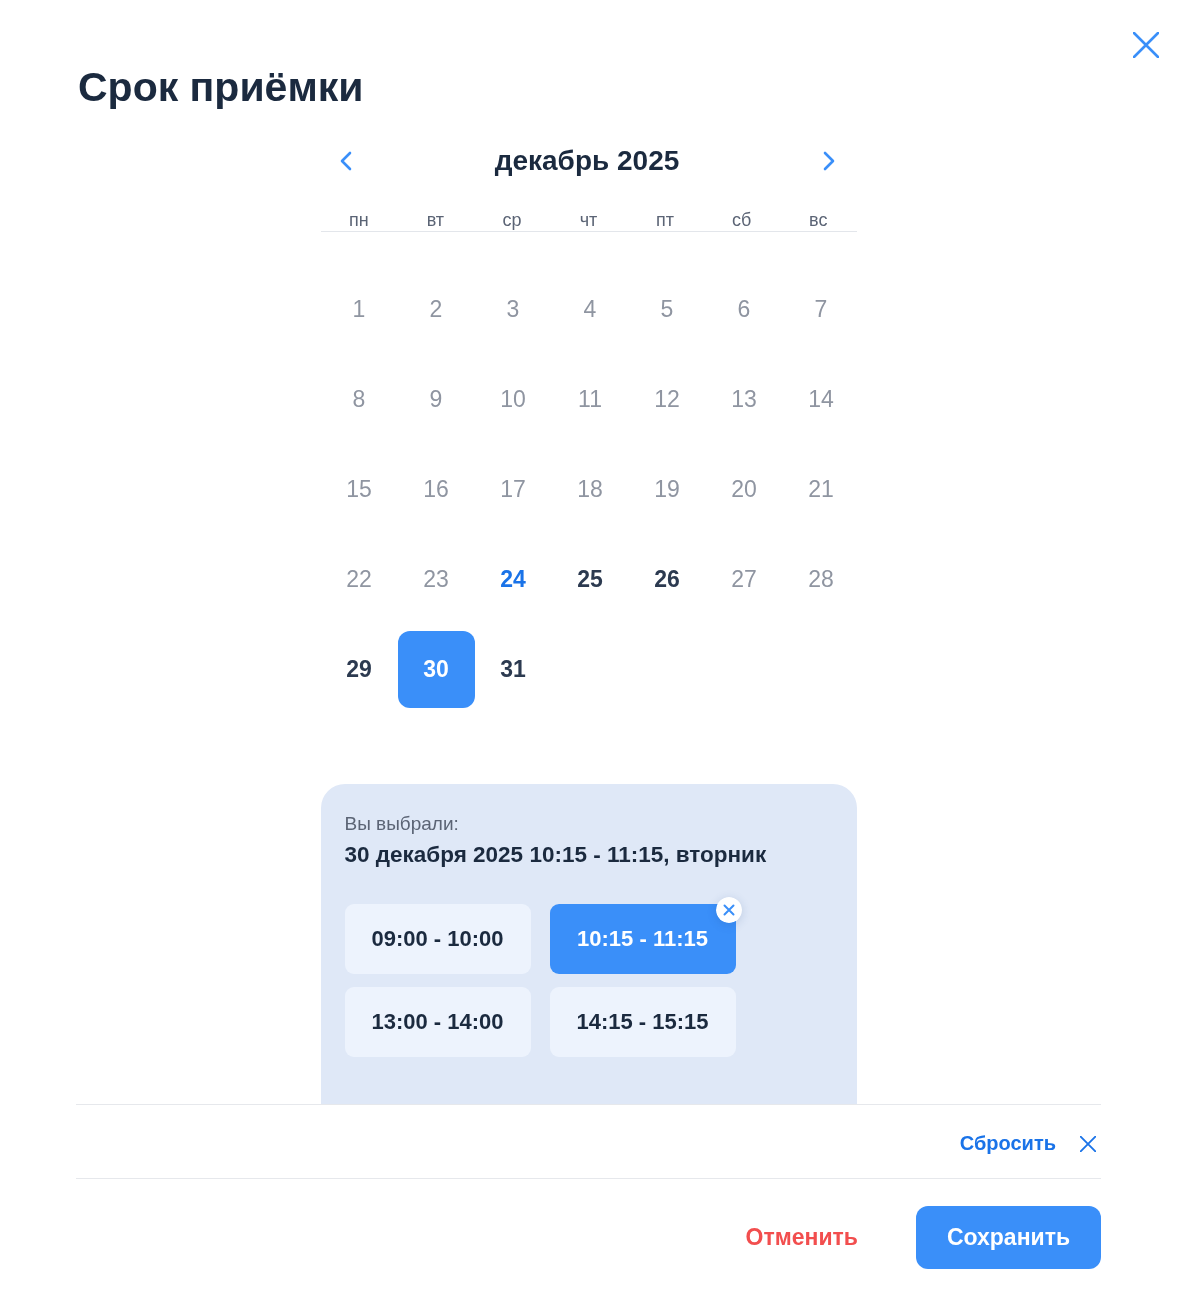 This screenshot has width=1188, height=1304. I want to click on chevron-left-icon, so click(345, 161).